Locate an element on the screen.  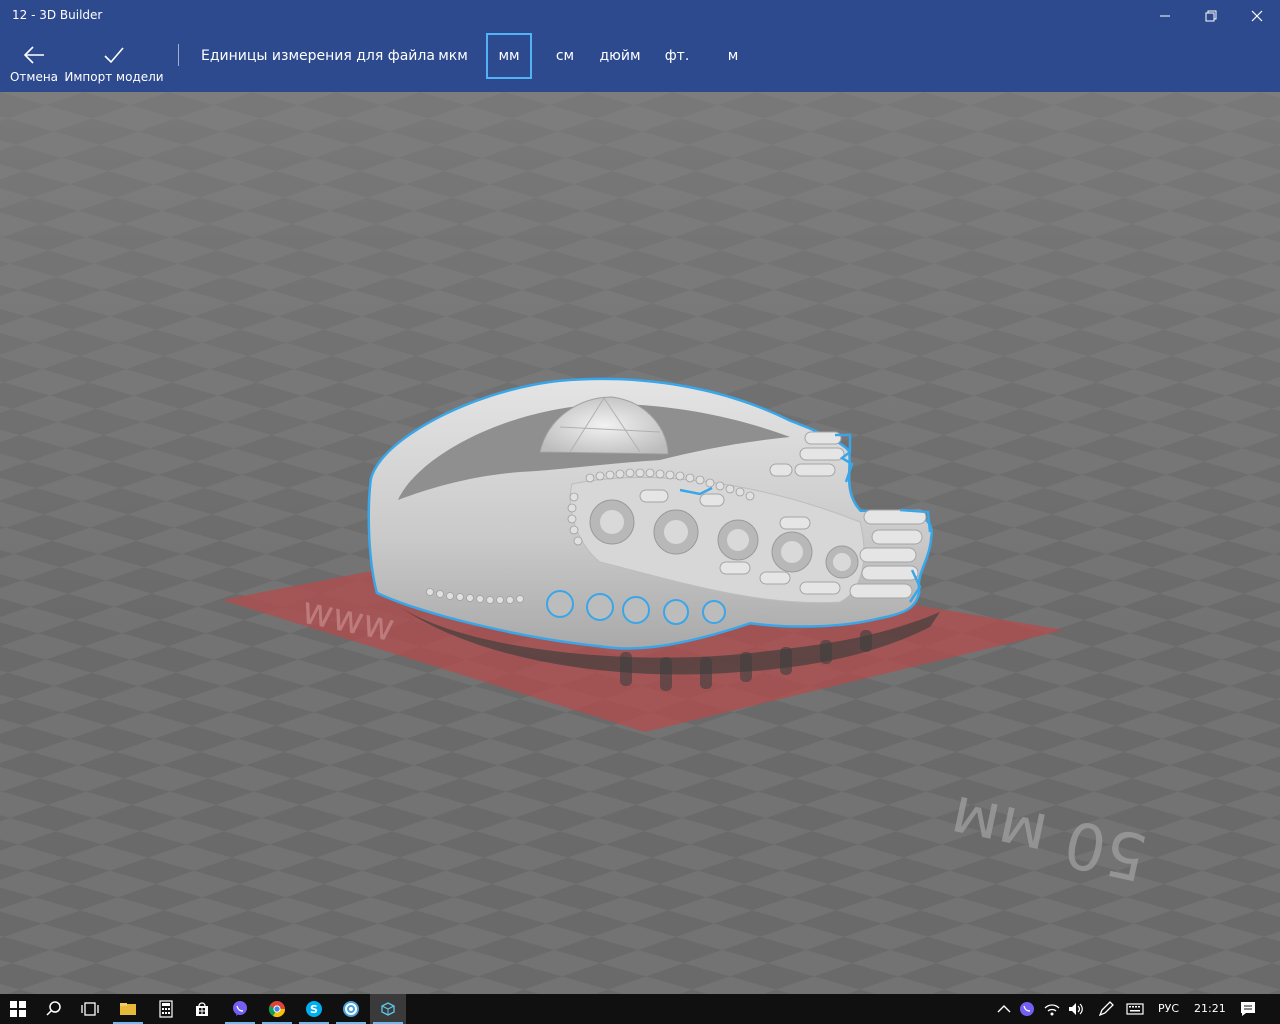
language-indicator: РУС is located at coordinates (1168, 1008).